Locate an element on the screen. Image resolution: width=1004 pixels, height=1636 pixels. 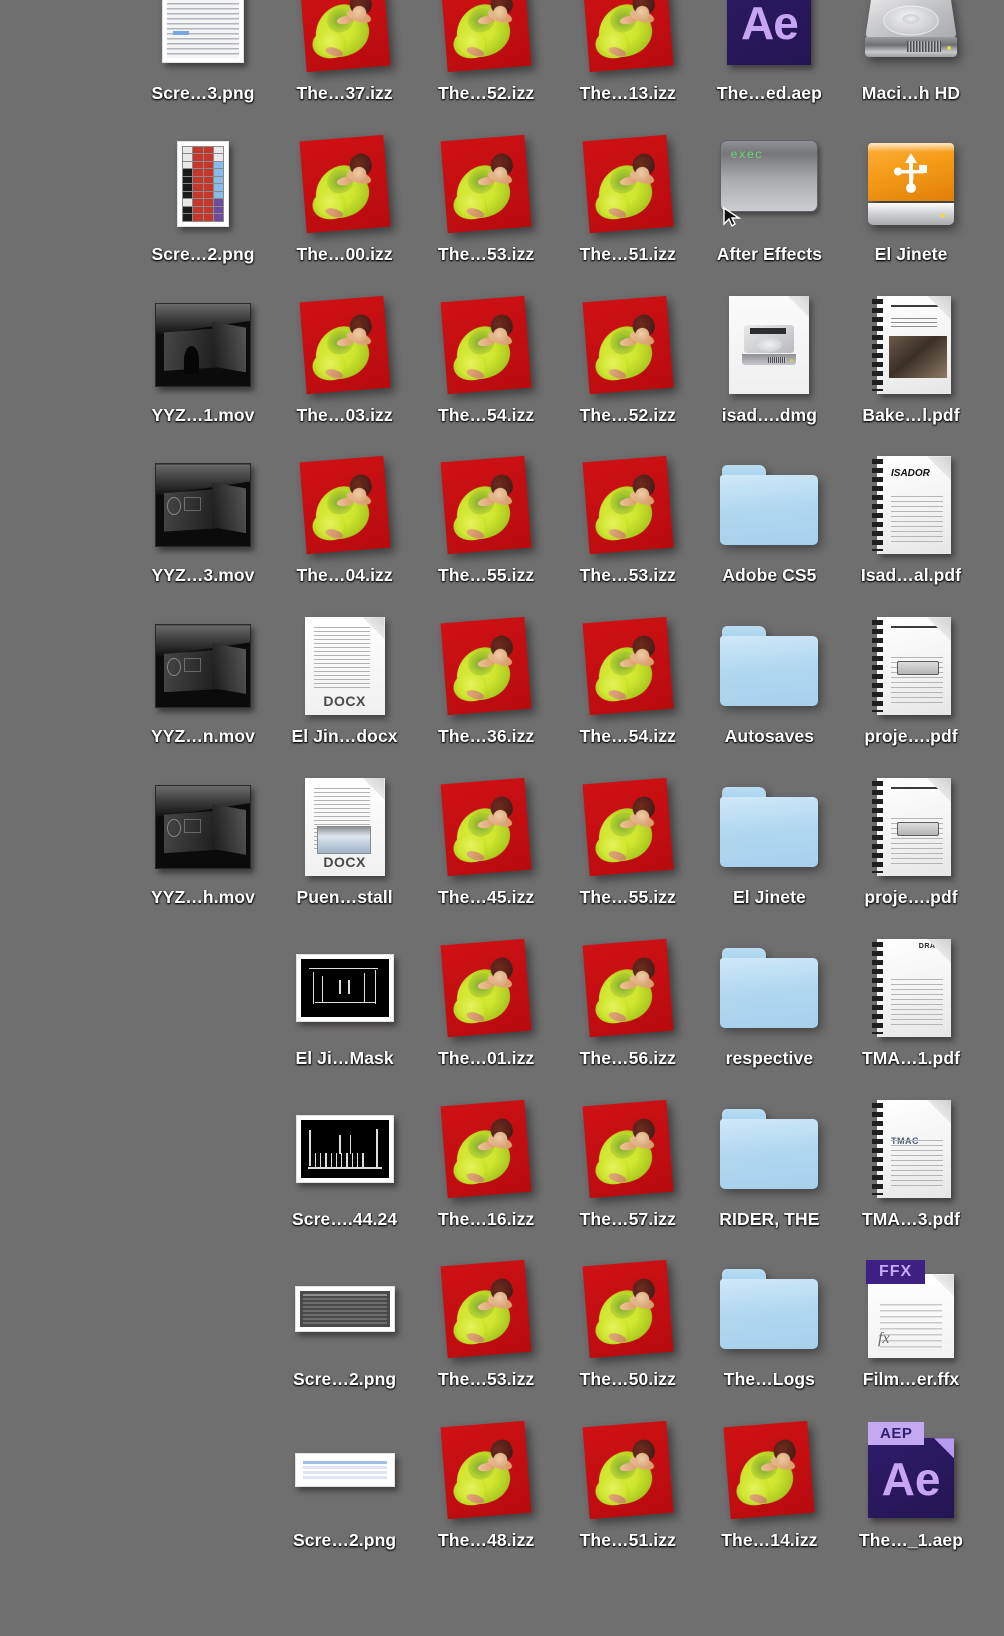
icon-graphic: DRAFT is located at coordinates (911, 988).